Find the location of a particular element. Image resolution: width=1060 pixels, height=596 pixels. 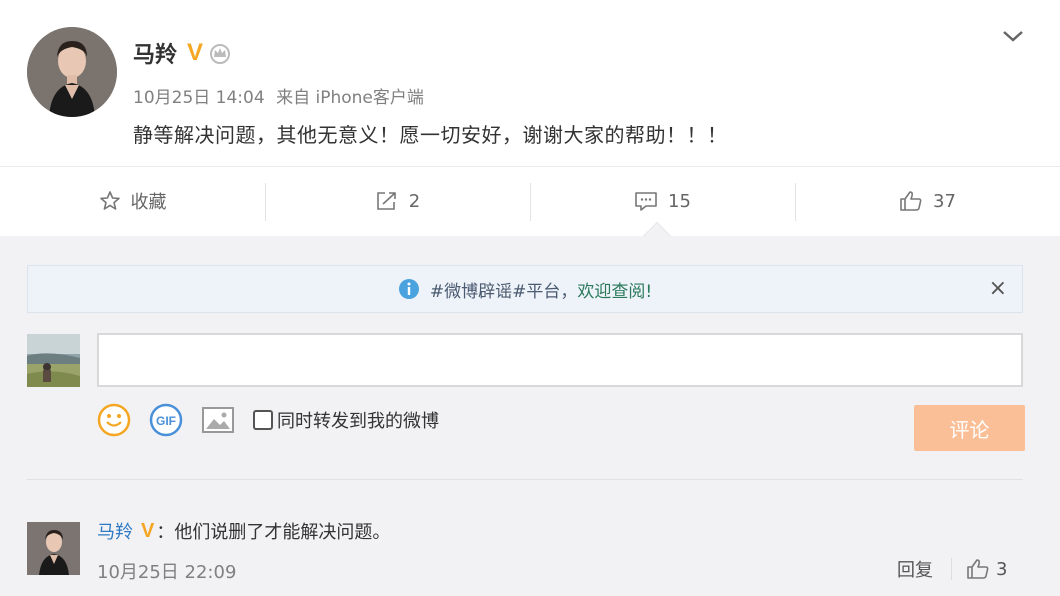

post-actions-bar: 收藏 2 15 37 is located at coordinates (530, 201).